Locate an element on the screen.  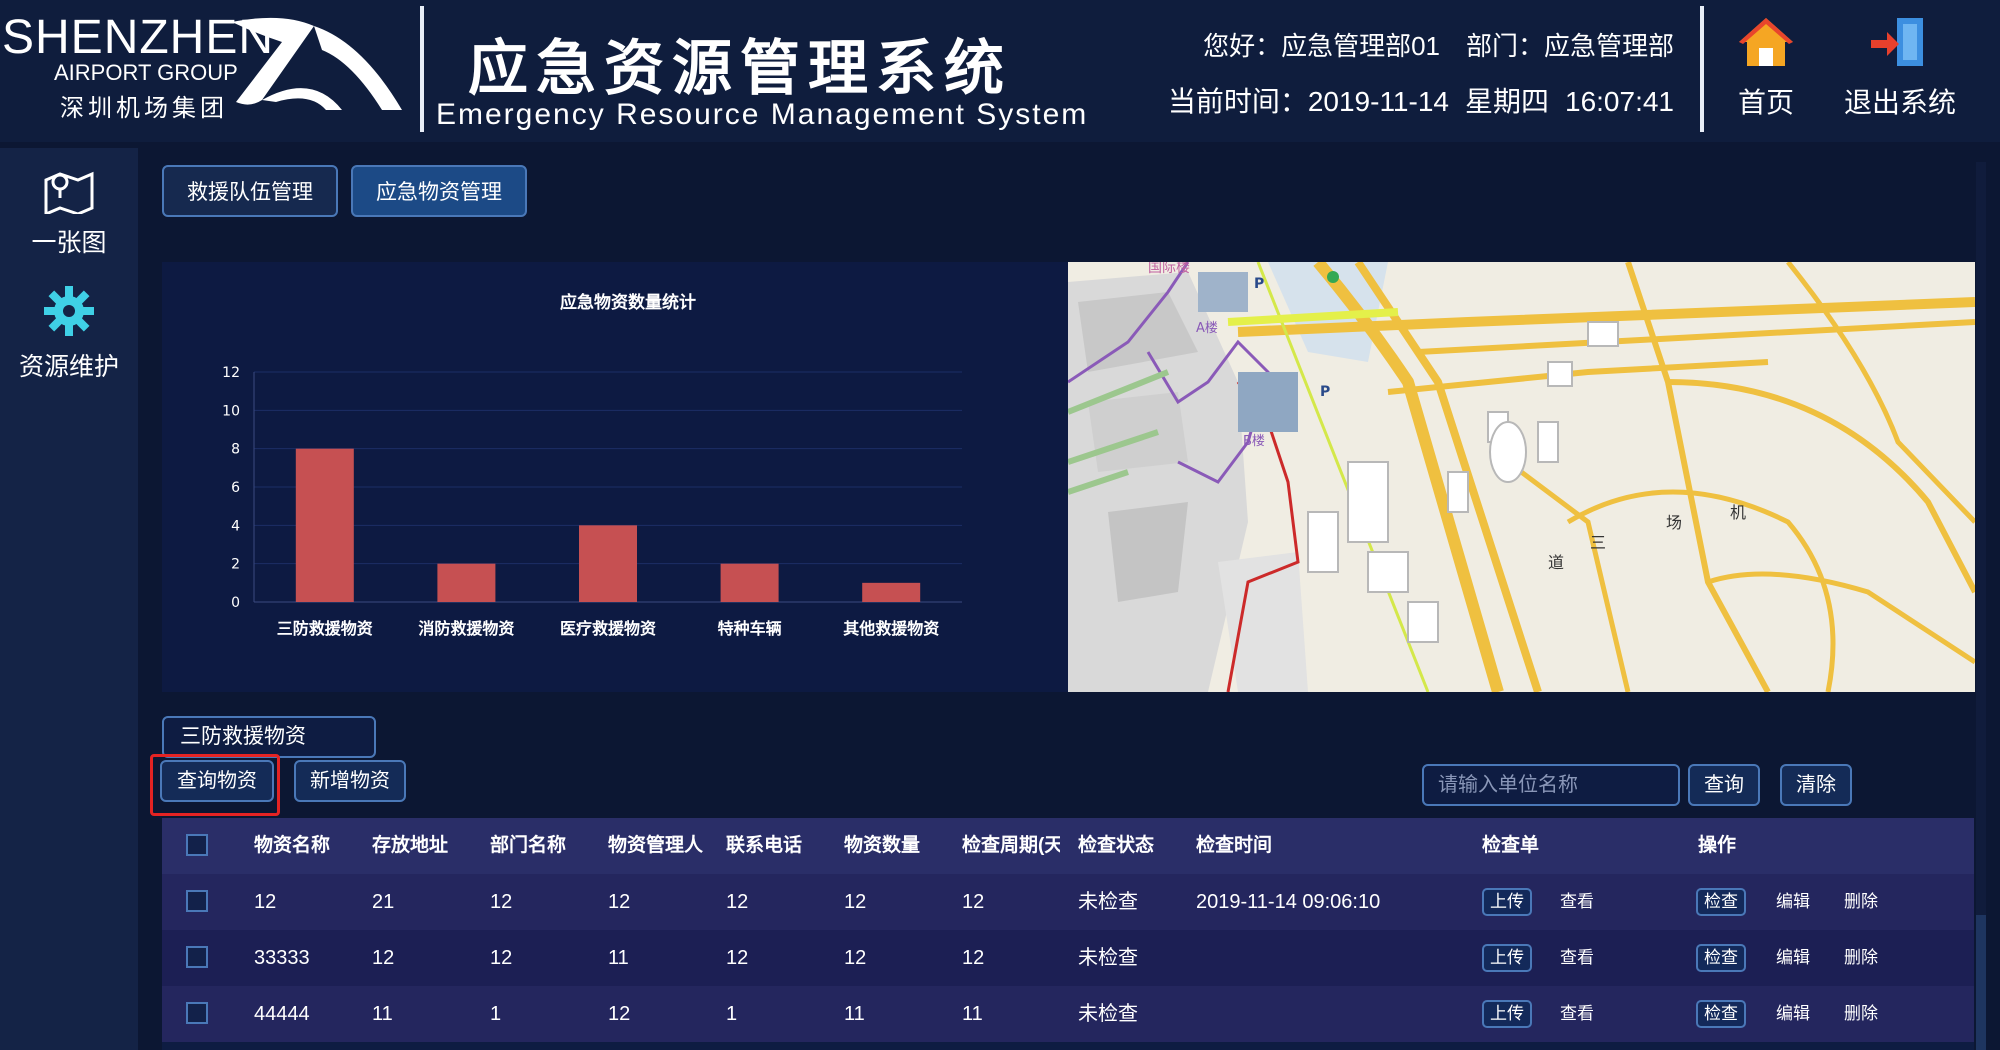
system-subtitle: Emergency Resource Management System is located at coordinates (762, 114).